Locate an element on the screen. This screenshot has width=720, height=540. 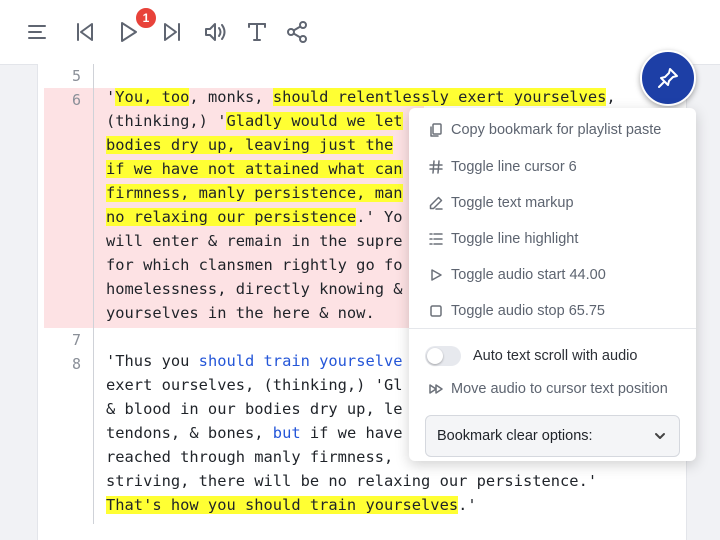
text-segment: tendons, & bones, is located at coordinates (189, 433).